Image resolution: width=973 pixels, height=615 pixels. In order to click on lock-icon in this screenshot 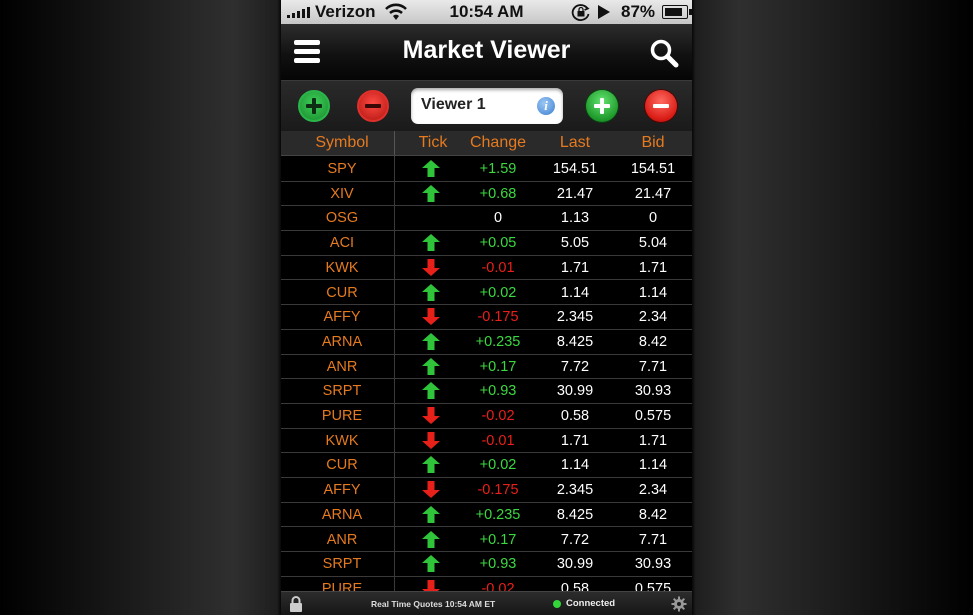, I will do `click(296, 604)`.